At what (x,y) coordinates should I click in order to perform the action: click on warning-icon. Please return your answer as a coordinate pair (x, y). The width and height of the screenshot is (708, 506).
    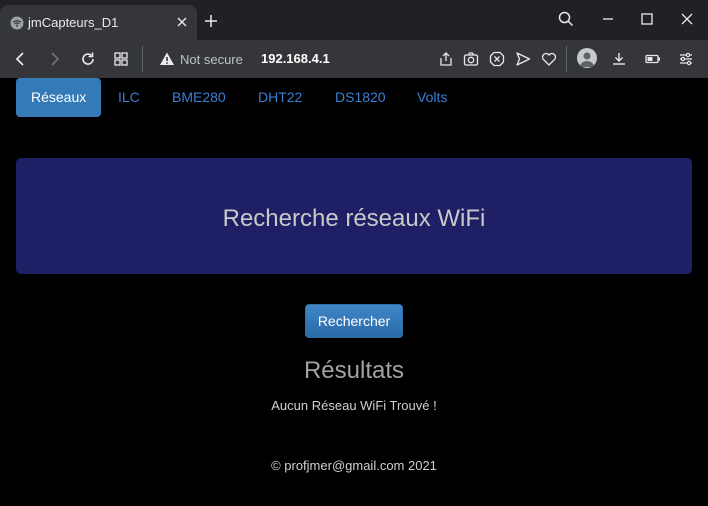
    Looking at the image, I should click on (167, 59).